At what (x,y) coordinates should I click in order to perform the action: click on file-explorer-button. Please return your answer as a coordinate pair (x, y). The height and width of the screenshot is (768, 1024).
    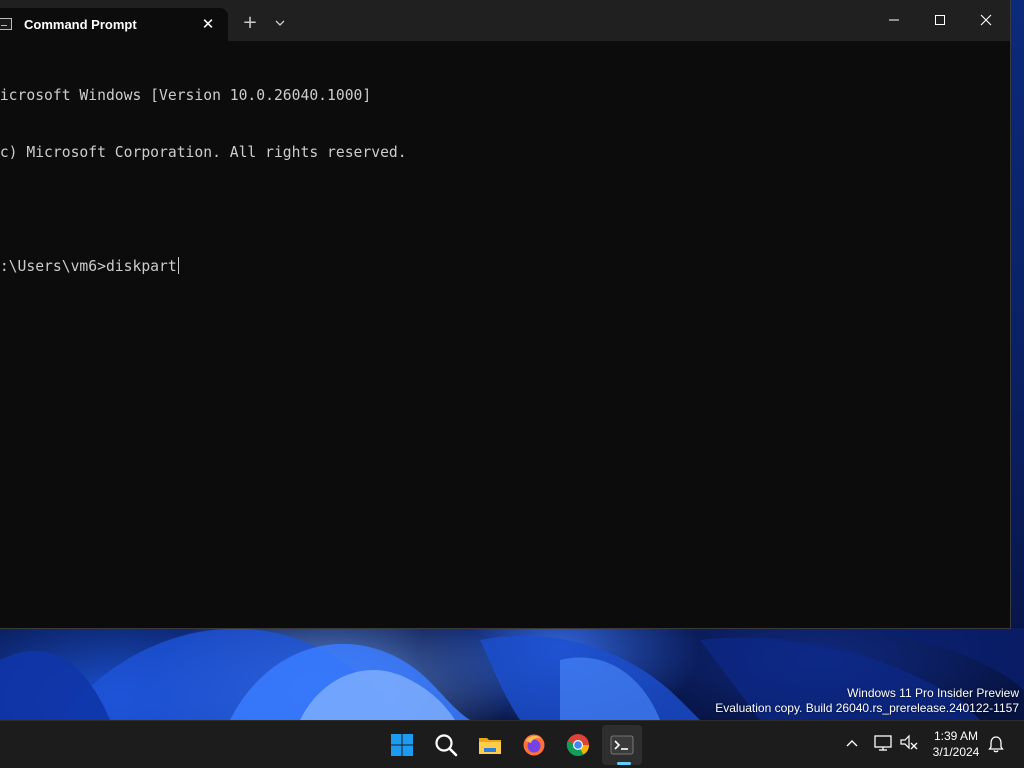
    Looking at the image, I should click on (490, 745).